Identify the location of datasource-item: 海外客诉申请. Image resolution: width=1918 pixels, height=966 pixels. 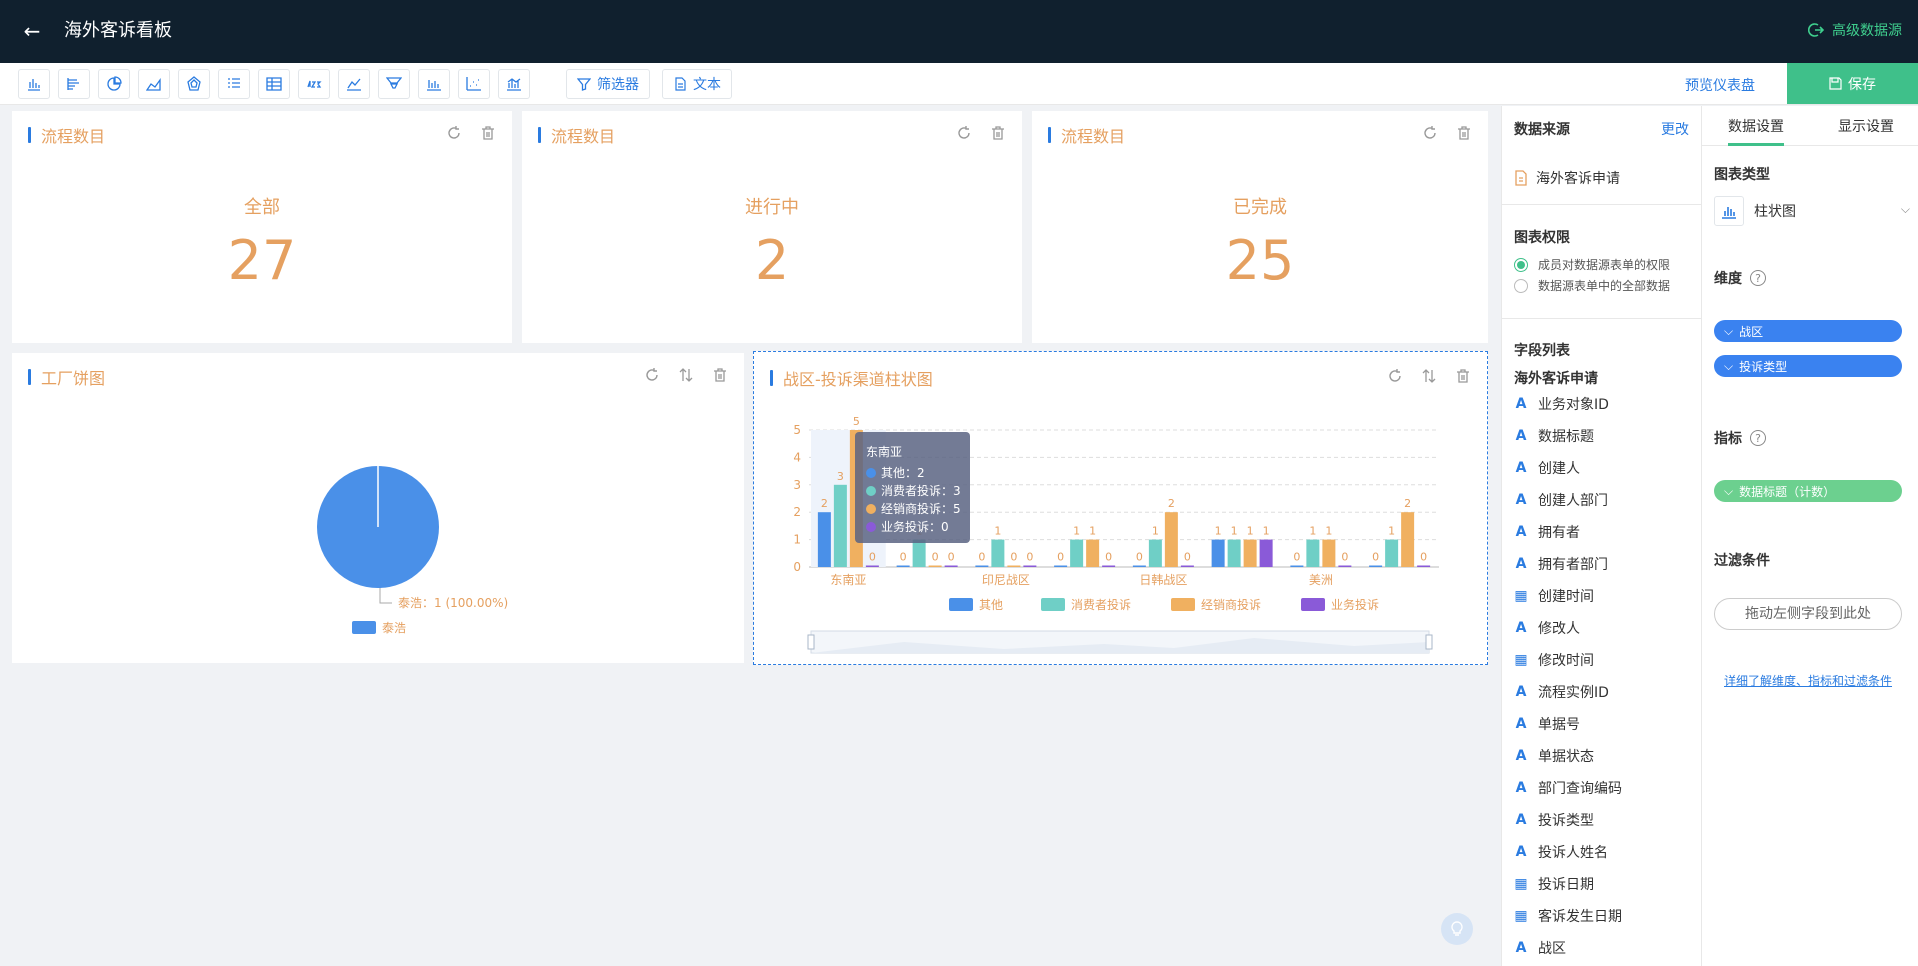
(1567, 178).